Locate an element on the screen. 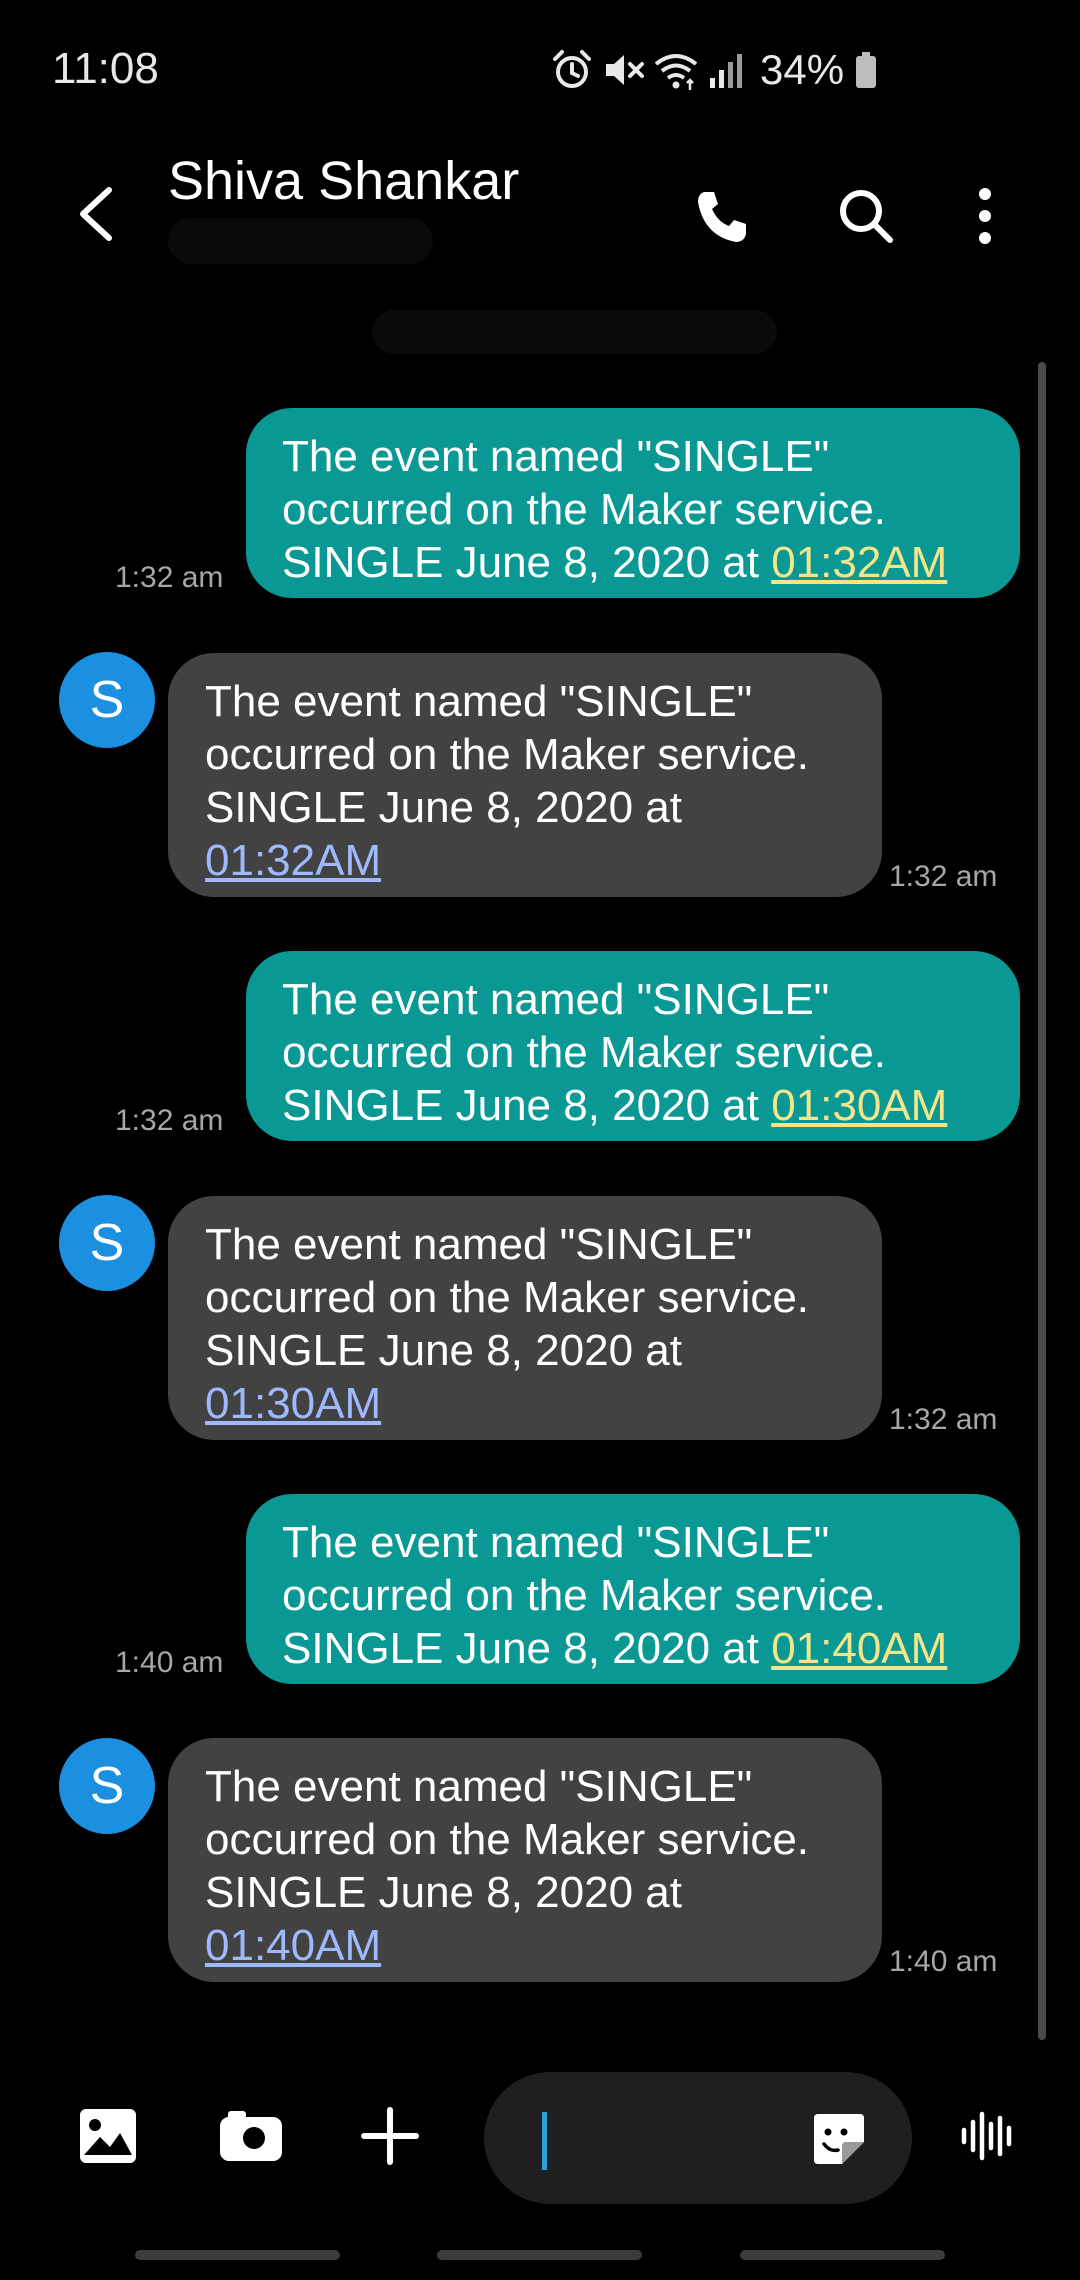 The image size is (1080, 2280). message-text-line: SINGLE June 8, 2020 at 01:32AM is located at coordinates (633, 562).